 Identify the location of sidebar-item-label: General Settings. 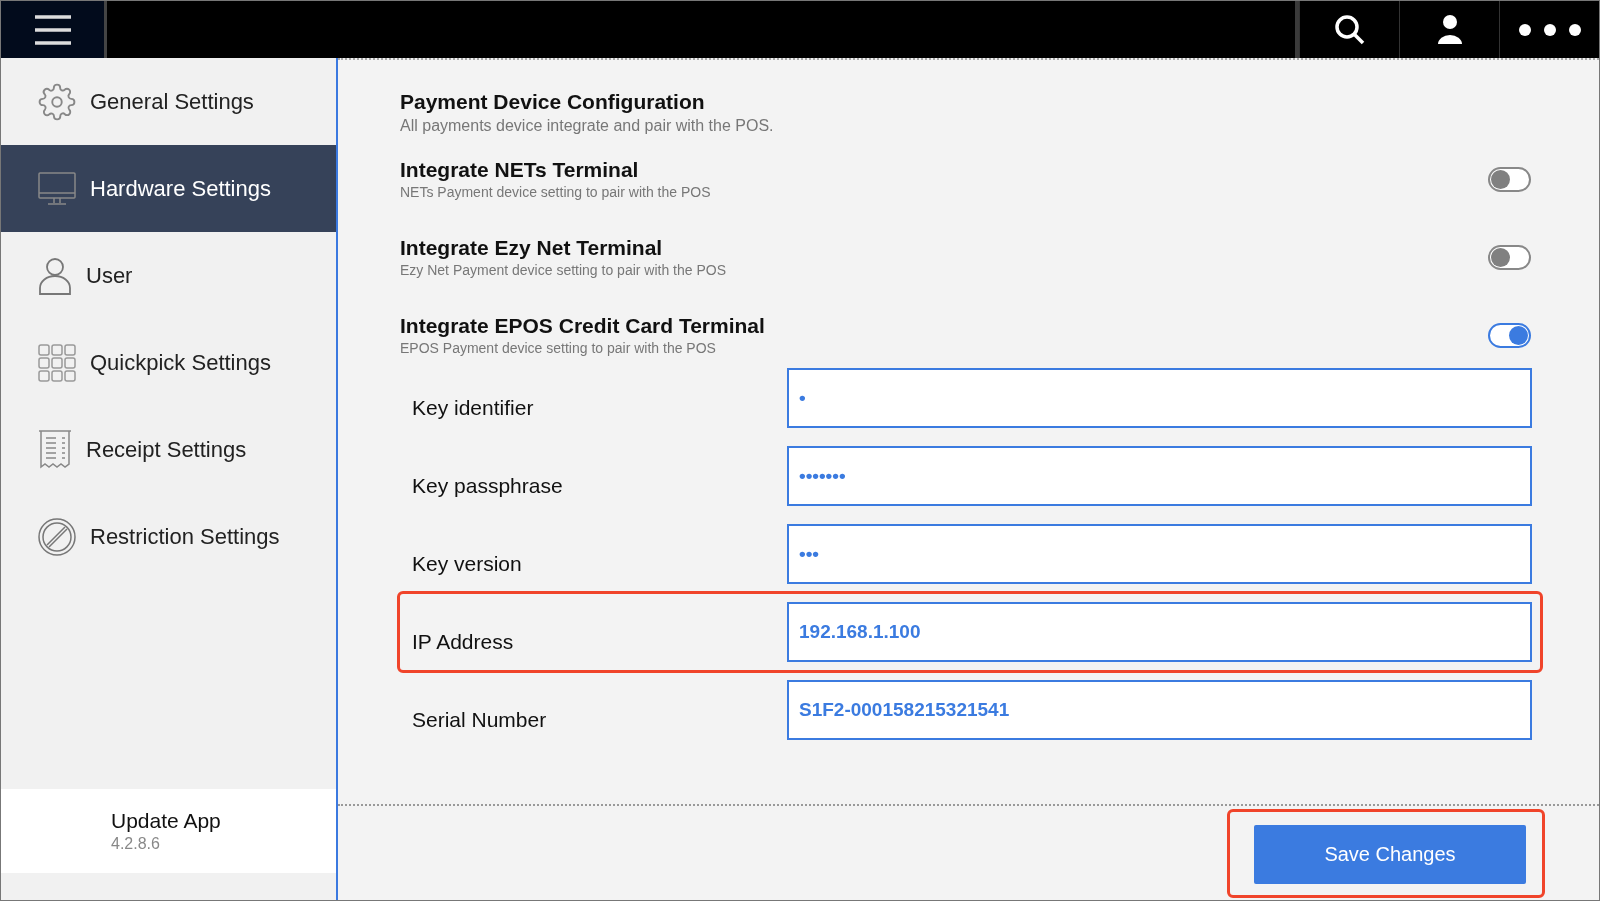
(172, 101).